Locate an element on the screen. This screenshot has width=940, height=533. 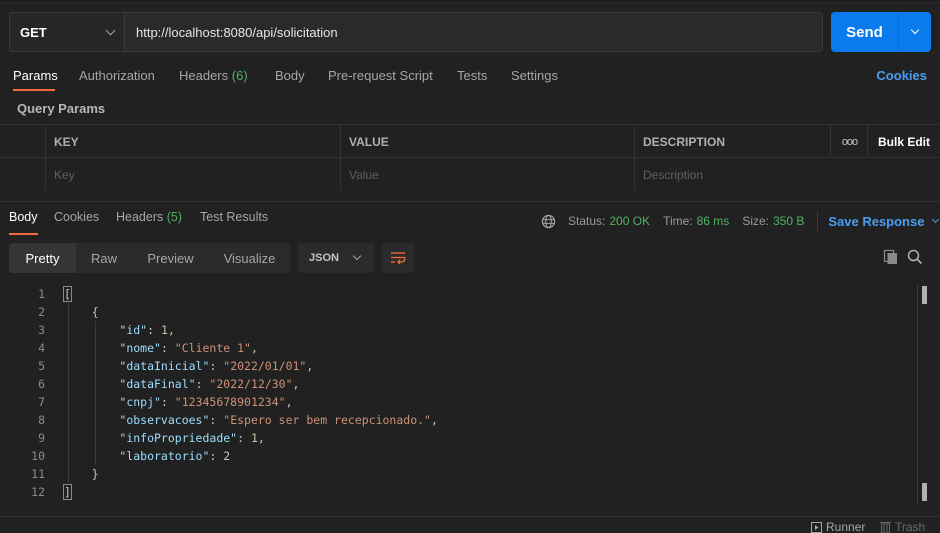
send-button: Send is located at coordinates (865, 32).